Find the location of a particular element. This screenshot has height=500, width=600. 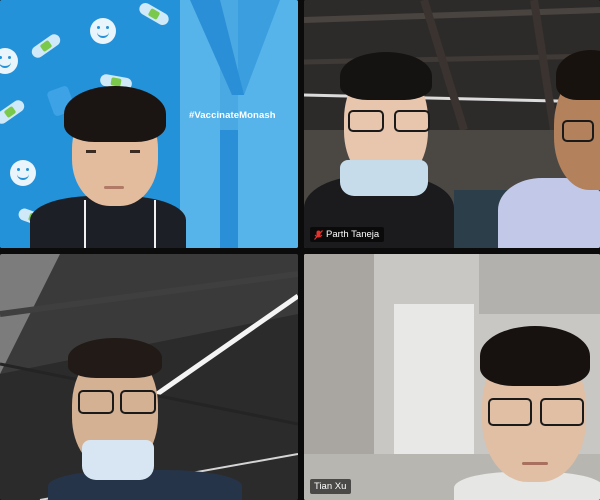

monash-m-logo is located at coordinates (235, 124).